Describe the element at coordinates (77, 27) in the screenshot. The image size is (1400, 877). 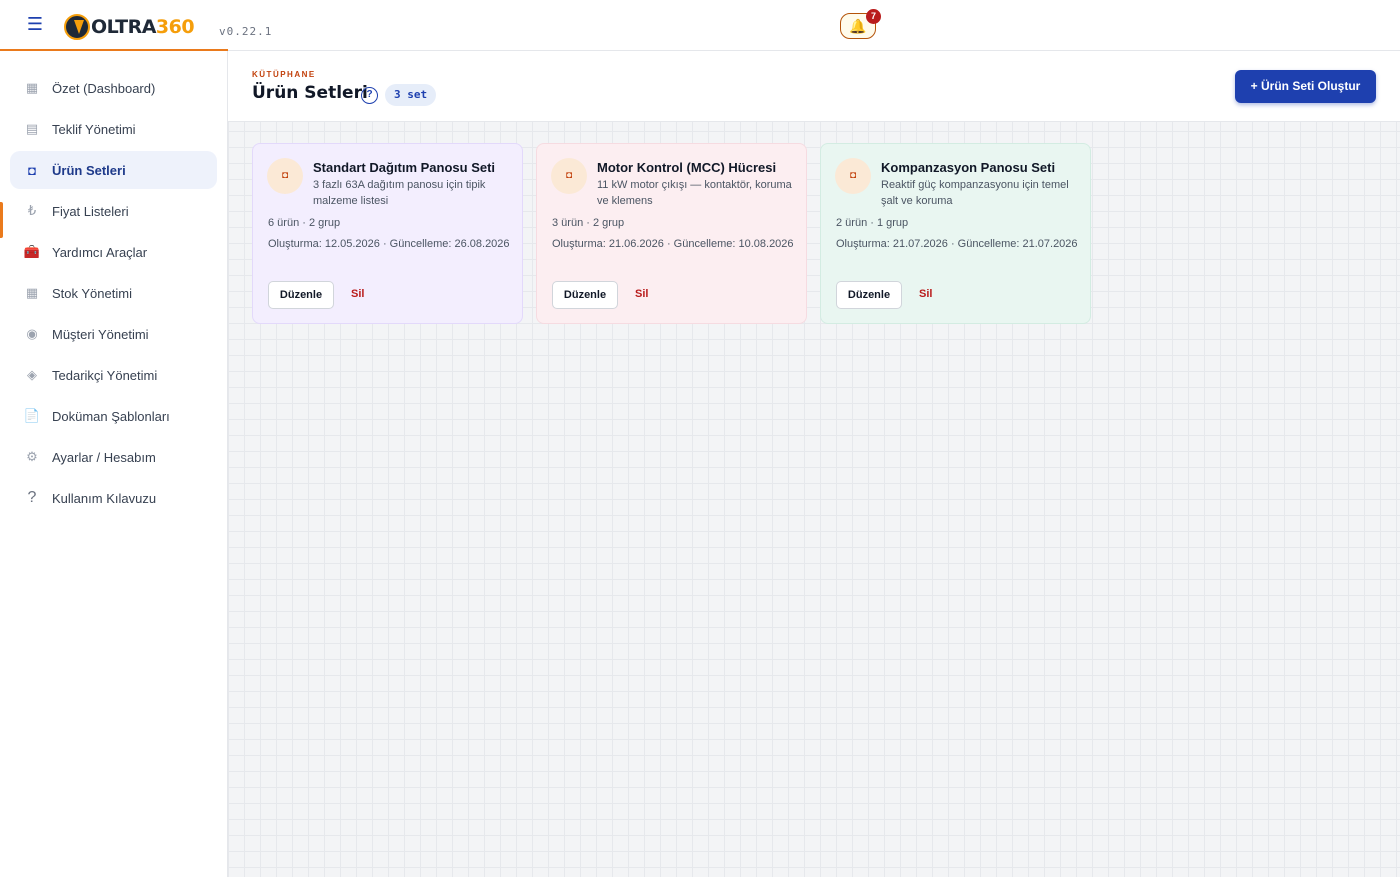
I see `logo-bolt-icon` at that location.